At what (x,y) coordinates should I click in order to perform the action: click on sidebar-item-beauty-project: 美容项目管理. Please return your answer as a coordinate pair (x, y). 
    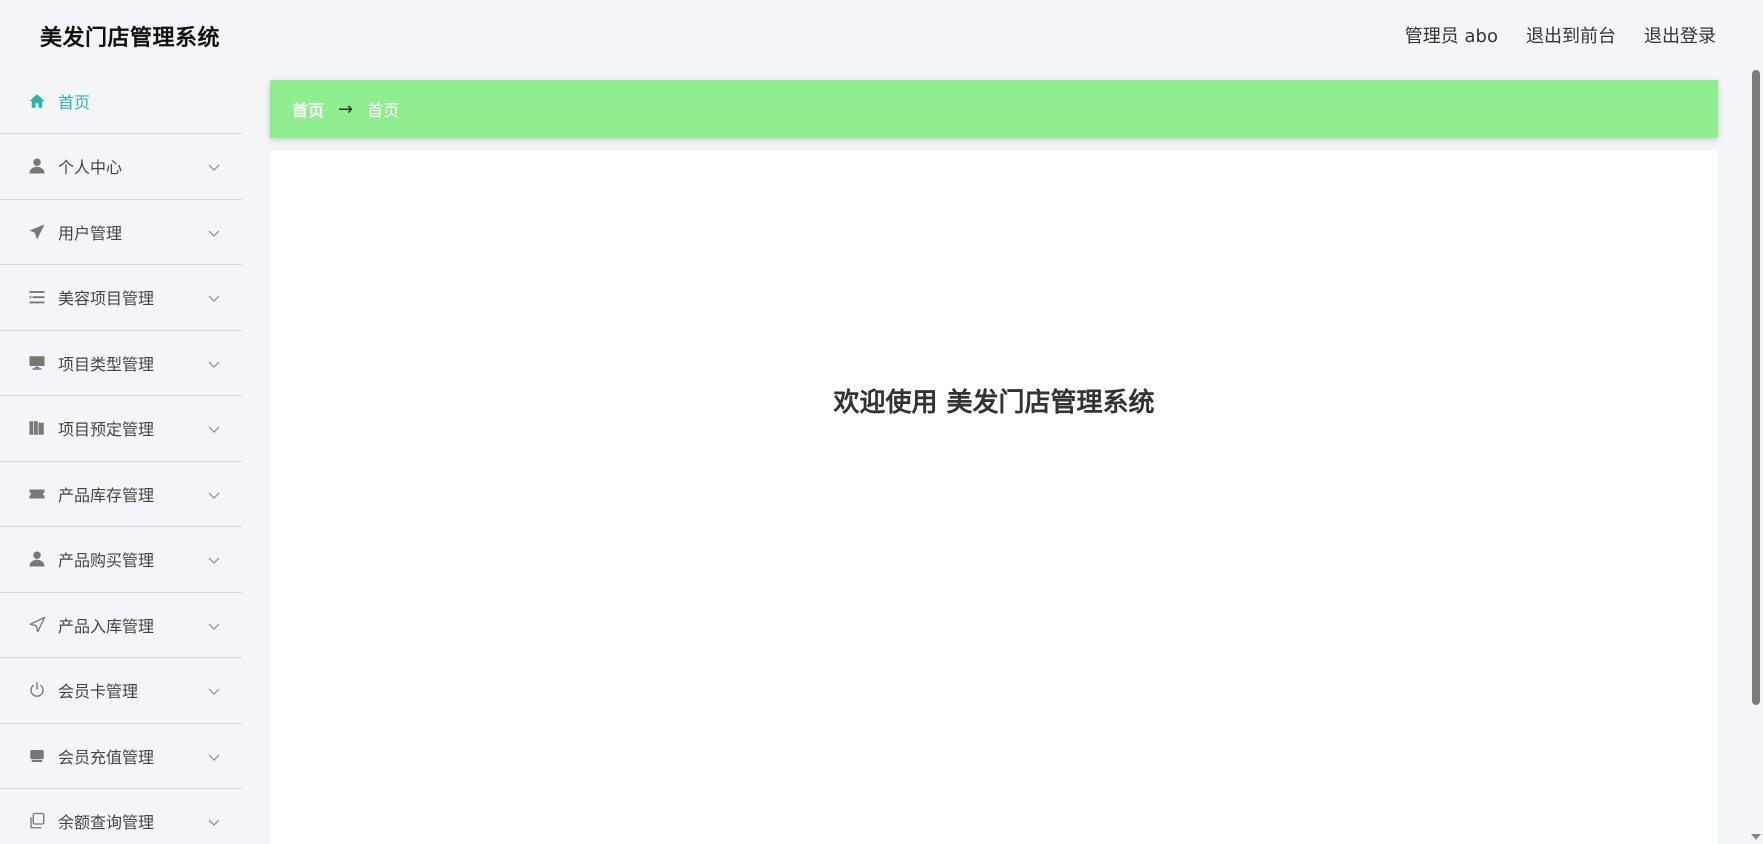
    Looking at the image, I should click on (121, 298).